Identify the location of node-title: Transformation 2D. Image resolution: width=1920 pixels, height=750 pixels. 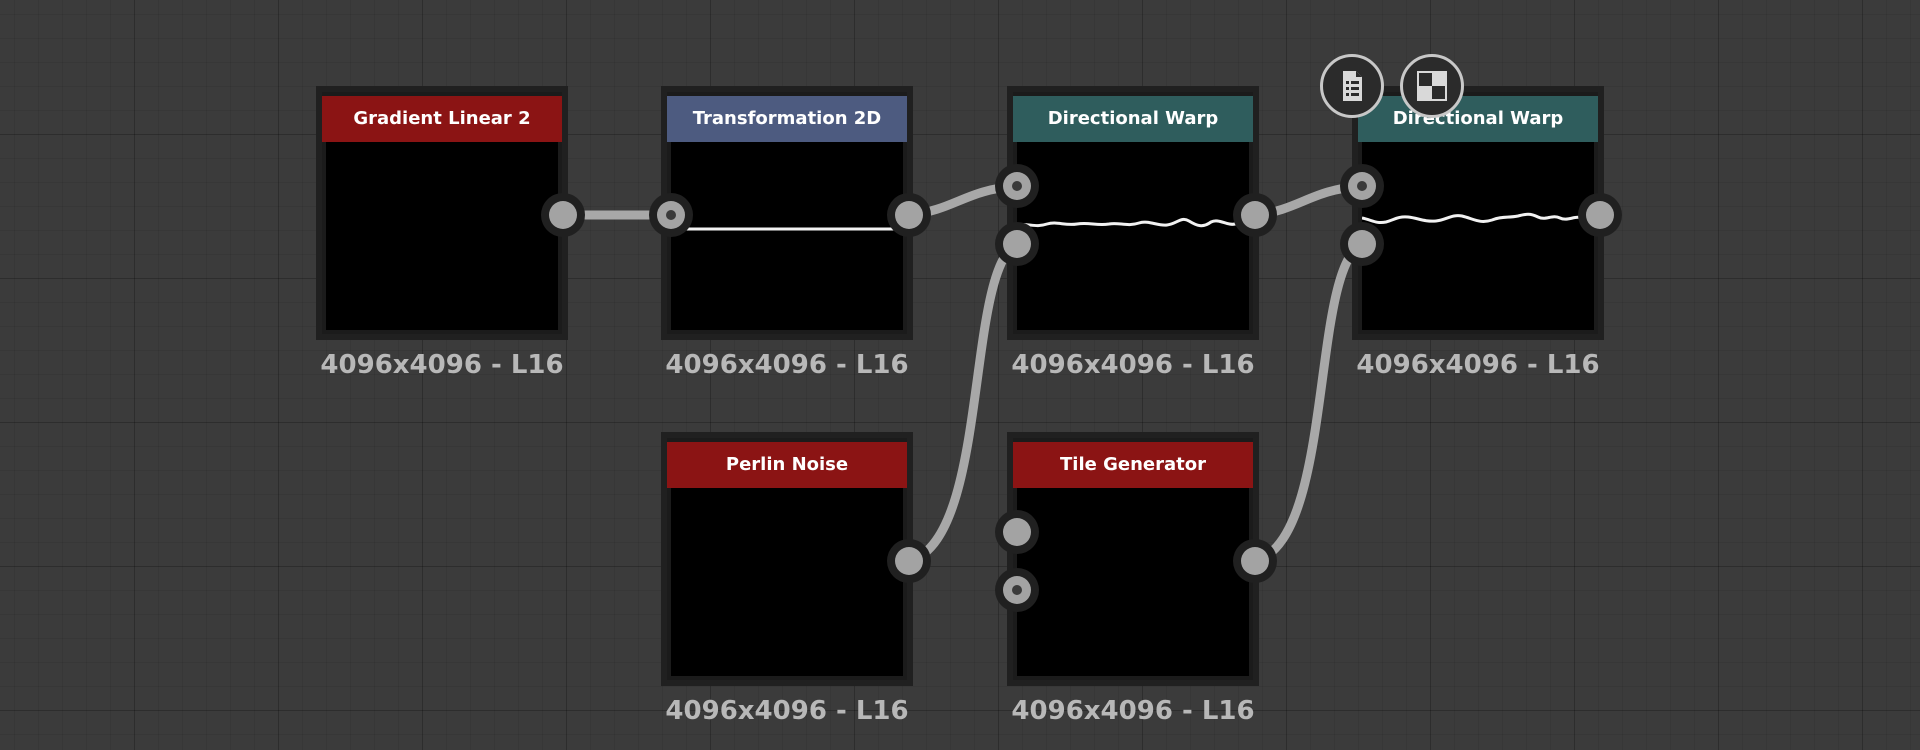
(787, 119).